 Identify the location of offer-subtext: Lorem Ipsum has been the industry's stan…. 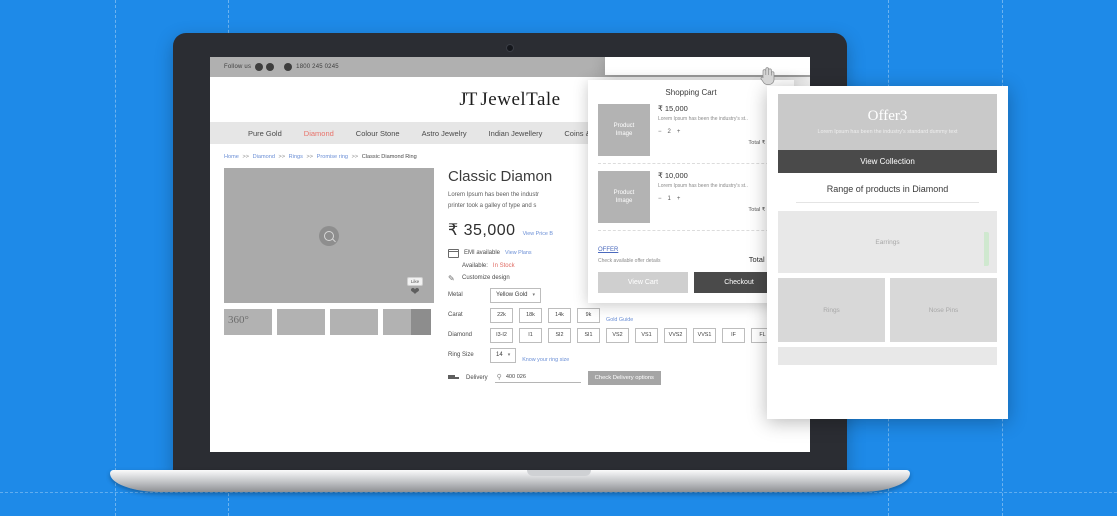
(887, 131).